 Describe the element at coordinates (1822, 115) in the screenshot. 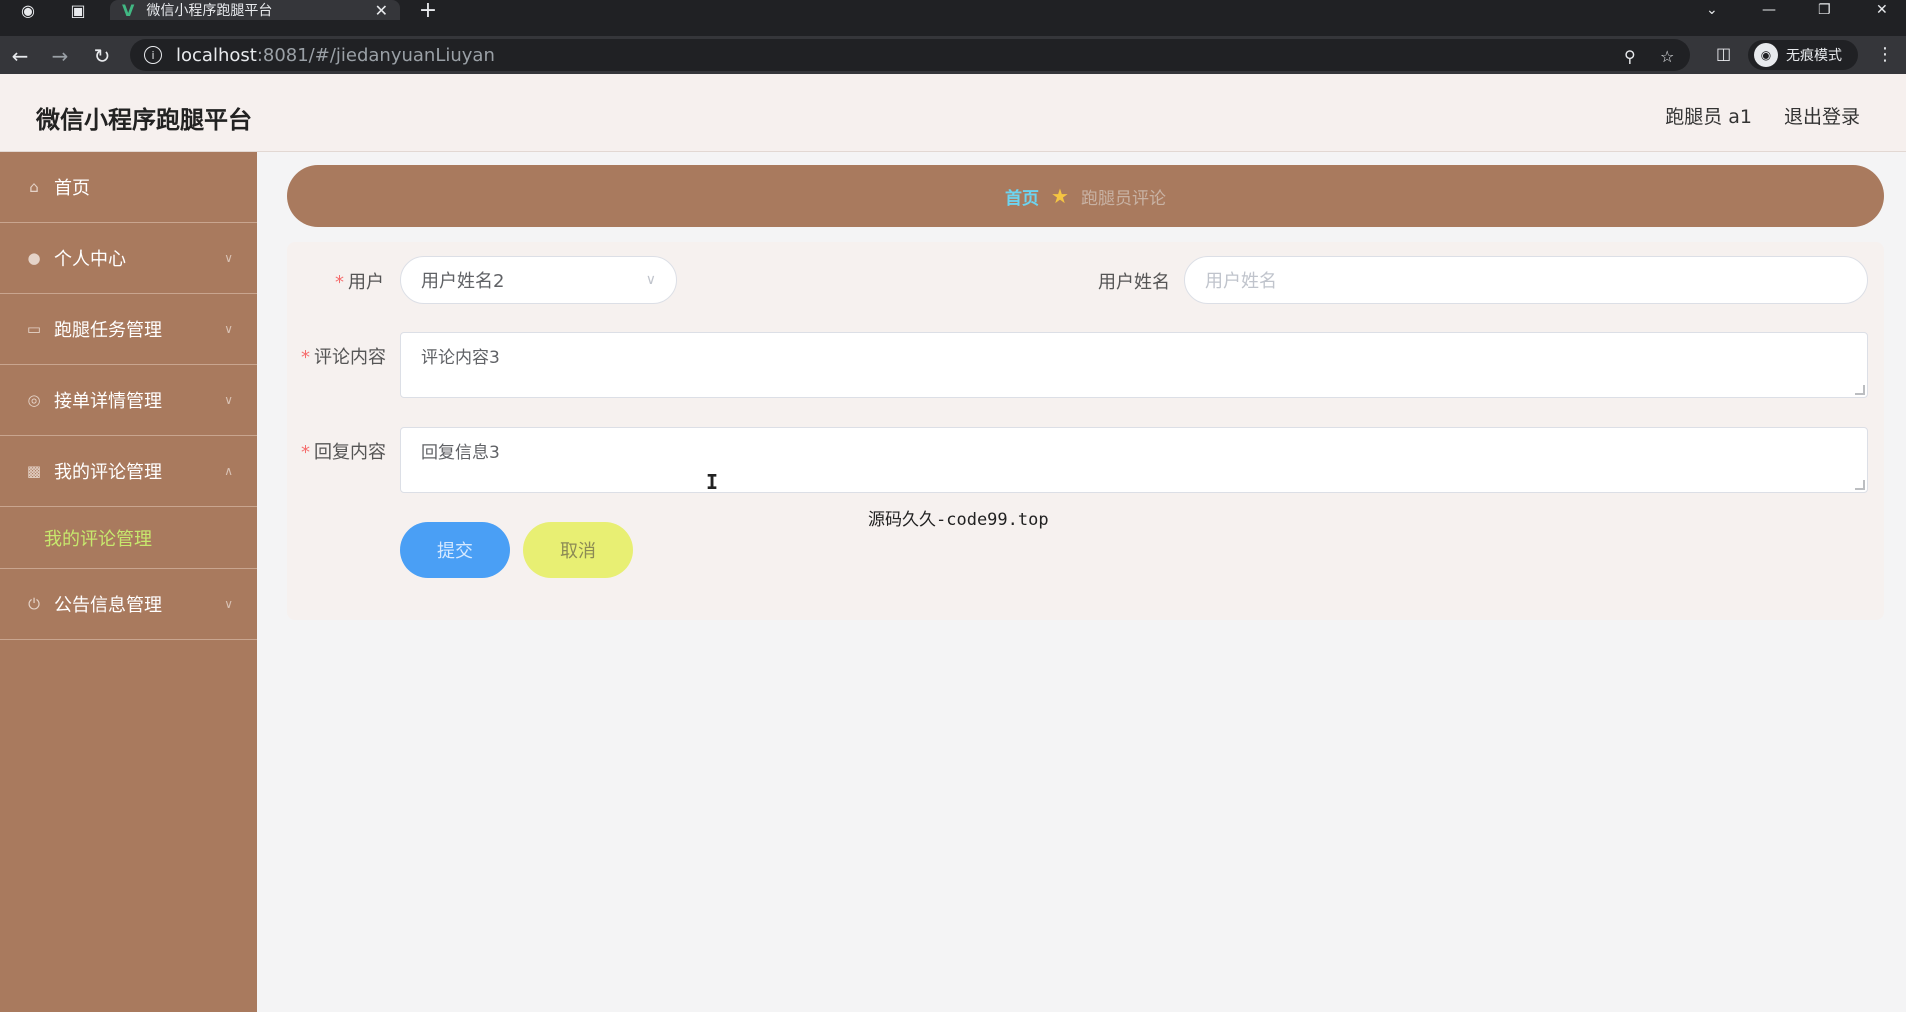

I see `logout-link: 退出登录` at that location.